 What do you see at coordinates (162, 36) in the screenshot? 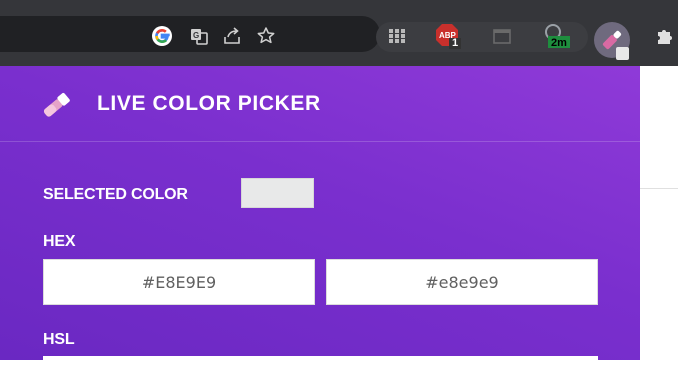
I see `google-icon` at bounding box center [162, 36].